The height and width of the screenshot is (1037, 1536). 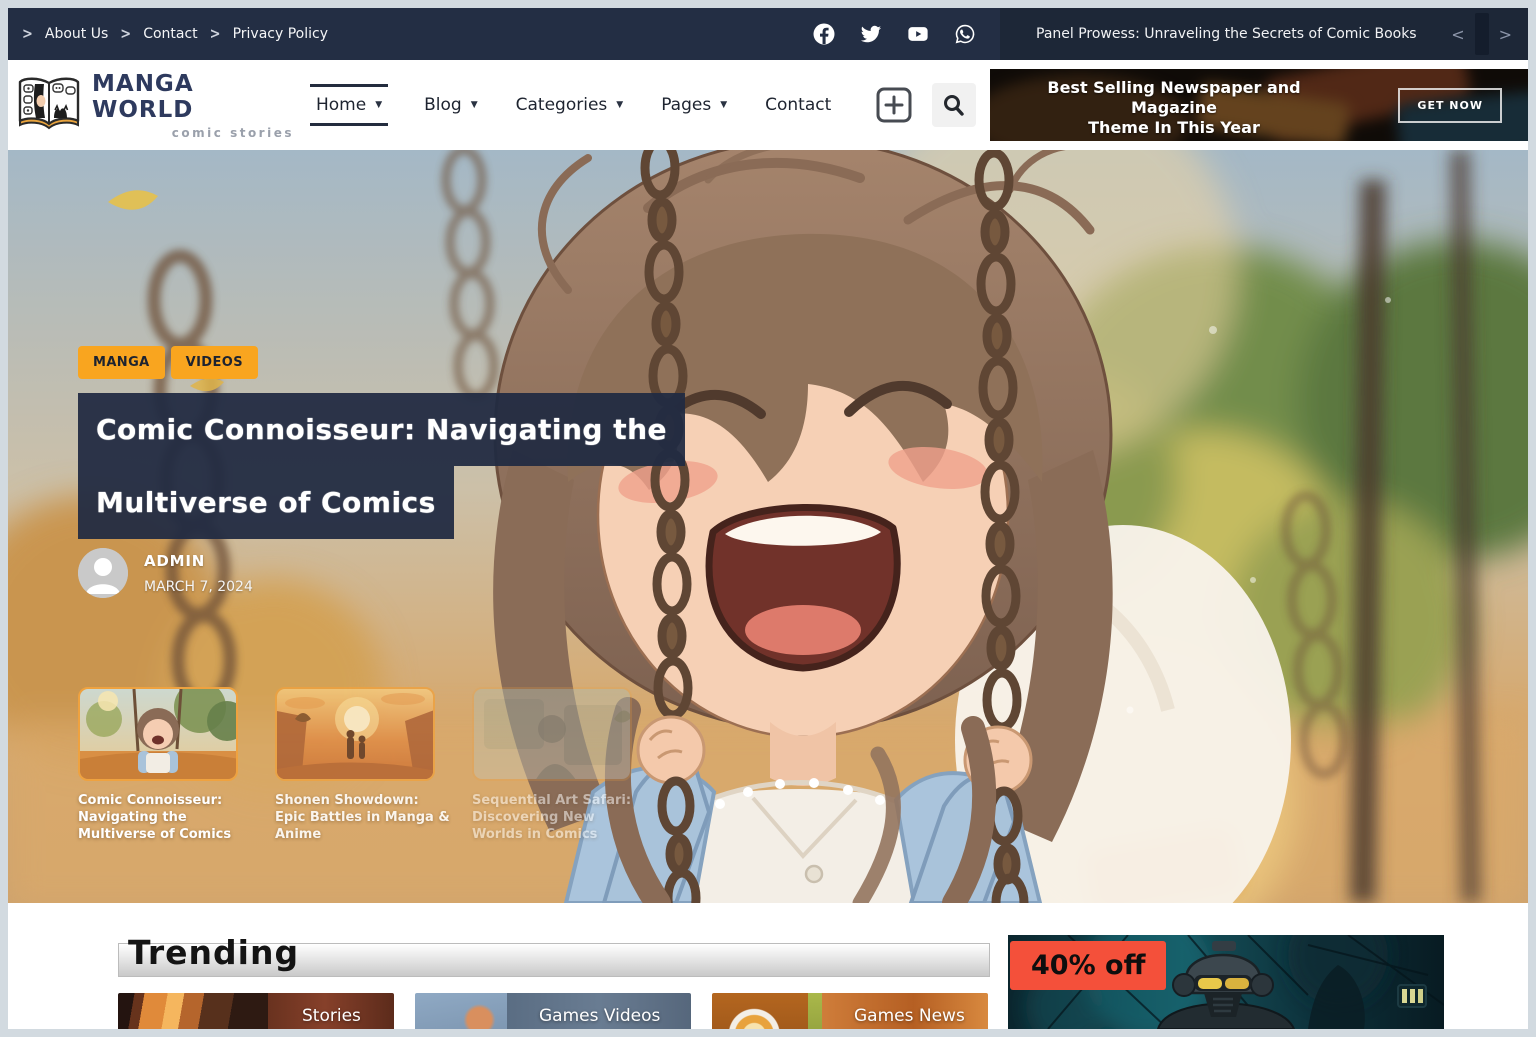 I want to click on author-name: ADMIN, so click(x=198, y=561).